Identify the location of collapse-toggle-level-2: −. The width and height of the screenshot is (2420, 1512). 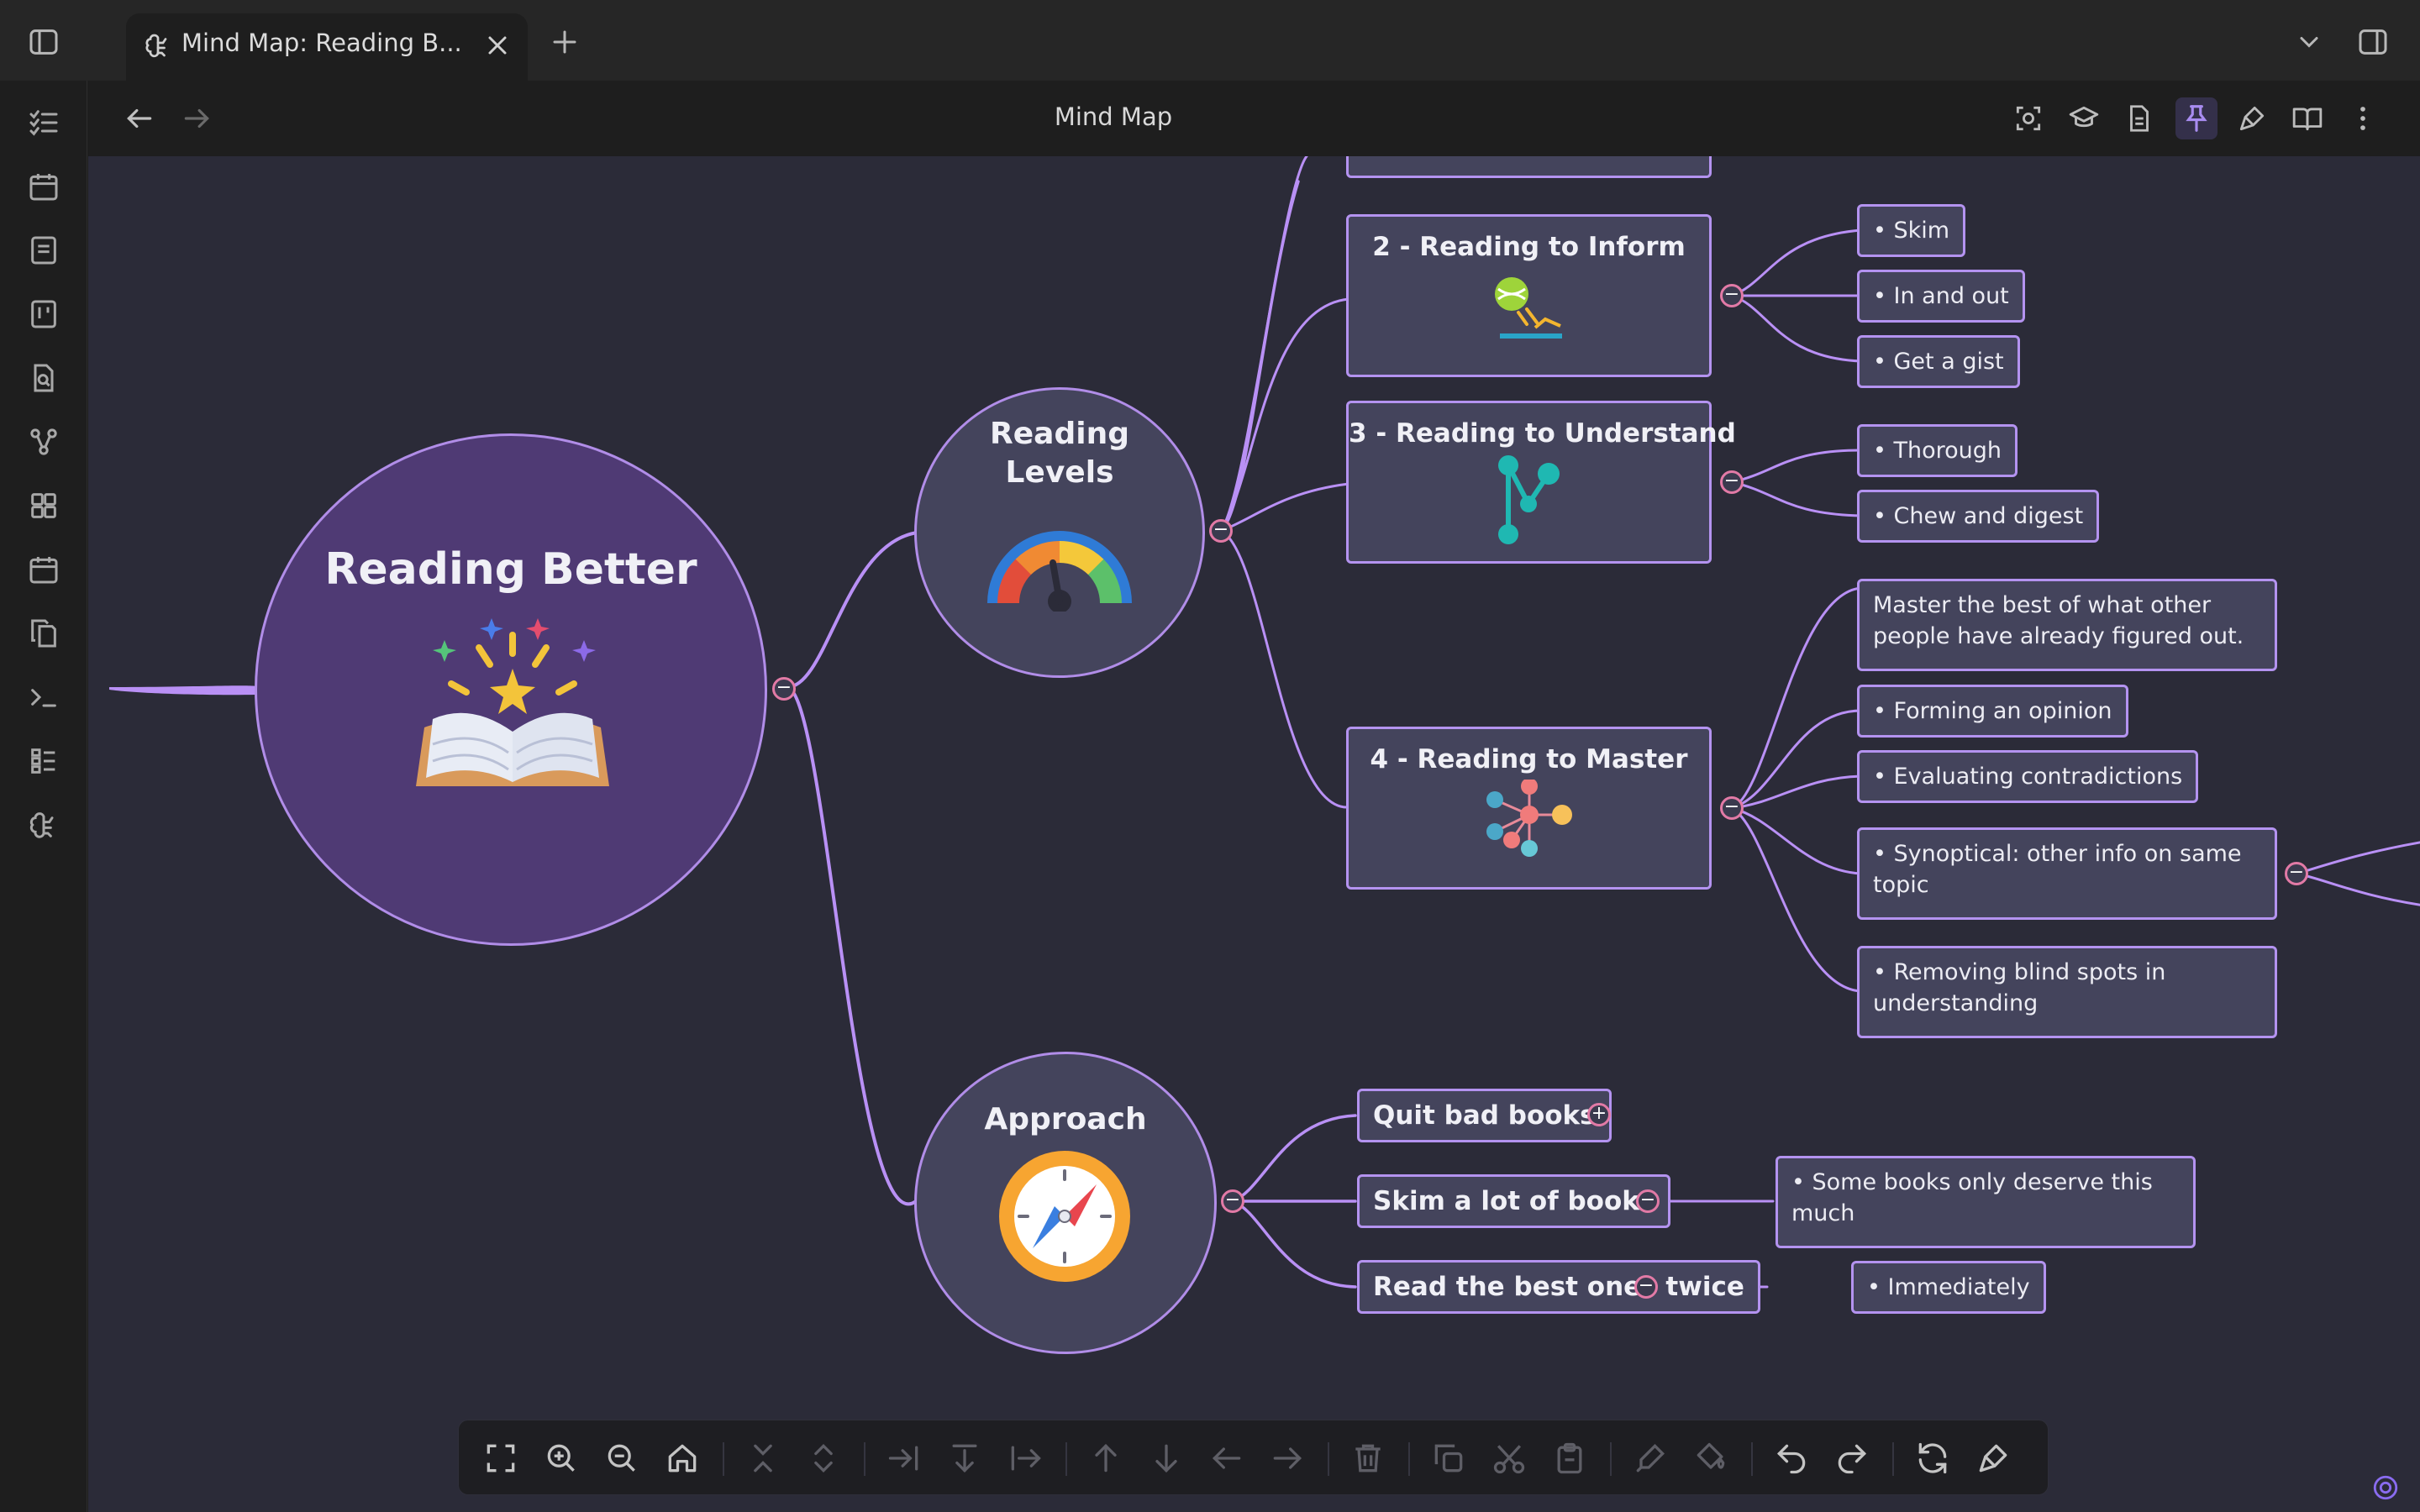
(1732, 295).